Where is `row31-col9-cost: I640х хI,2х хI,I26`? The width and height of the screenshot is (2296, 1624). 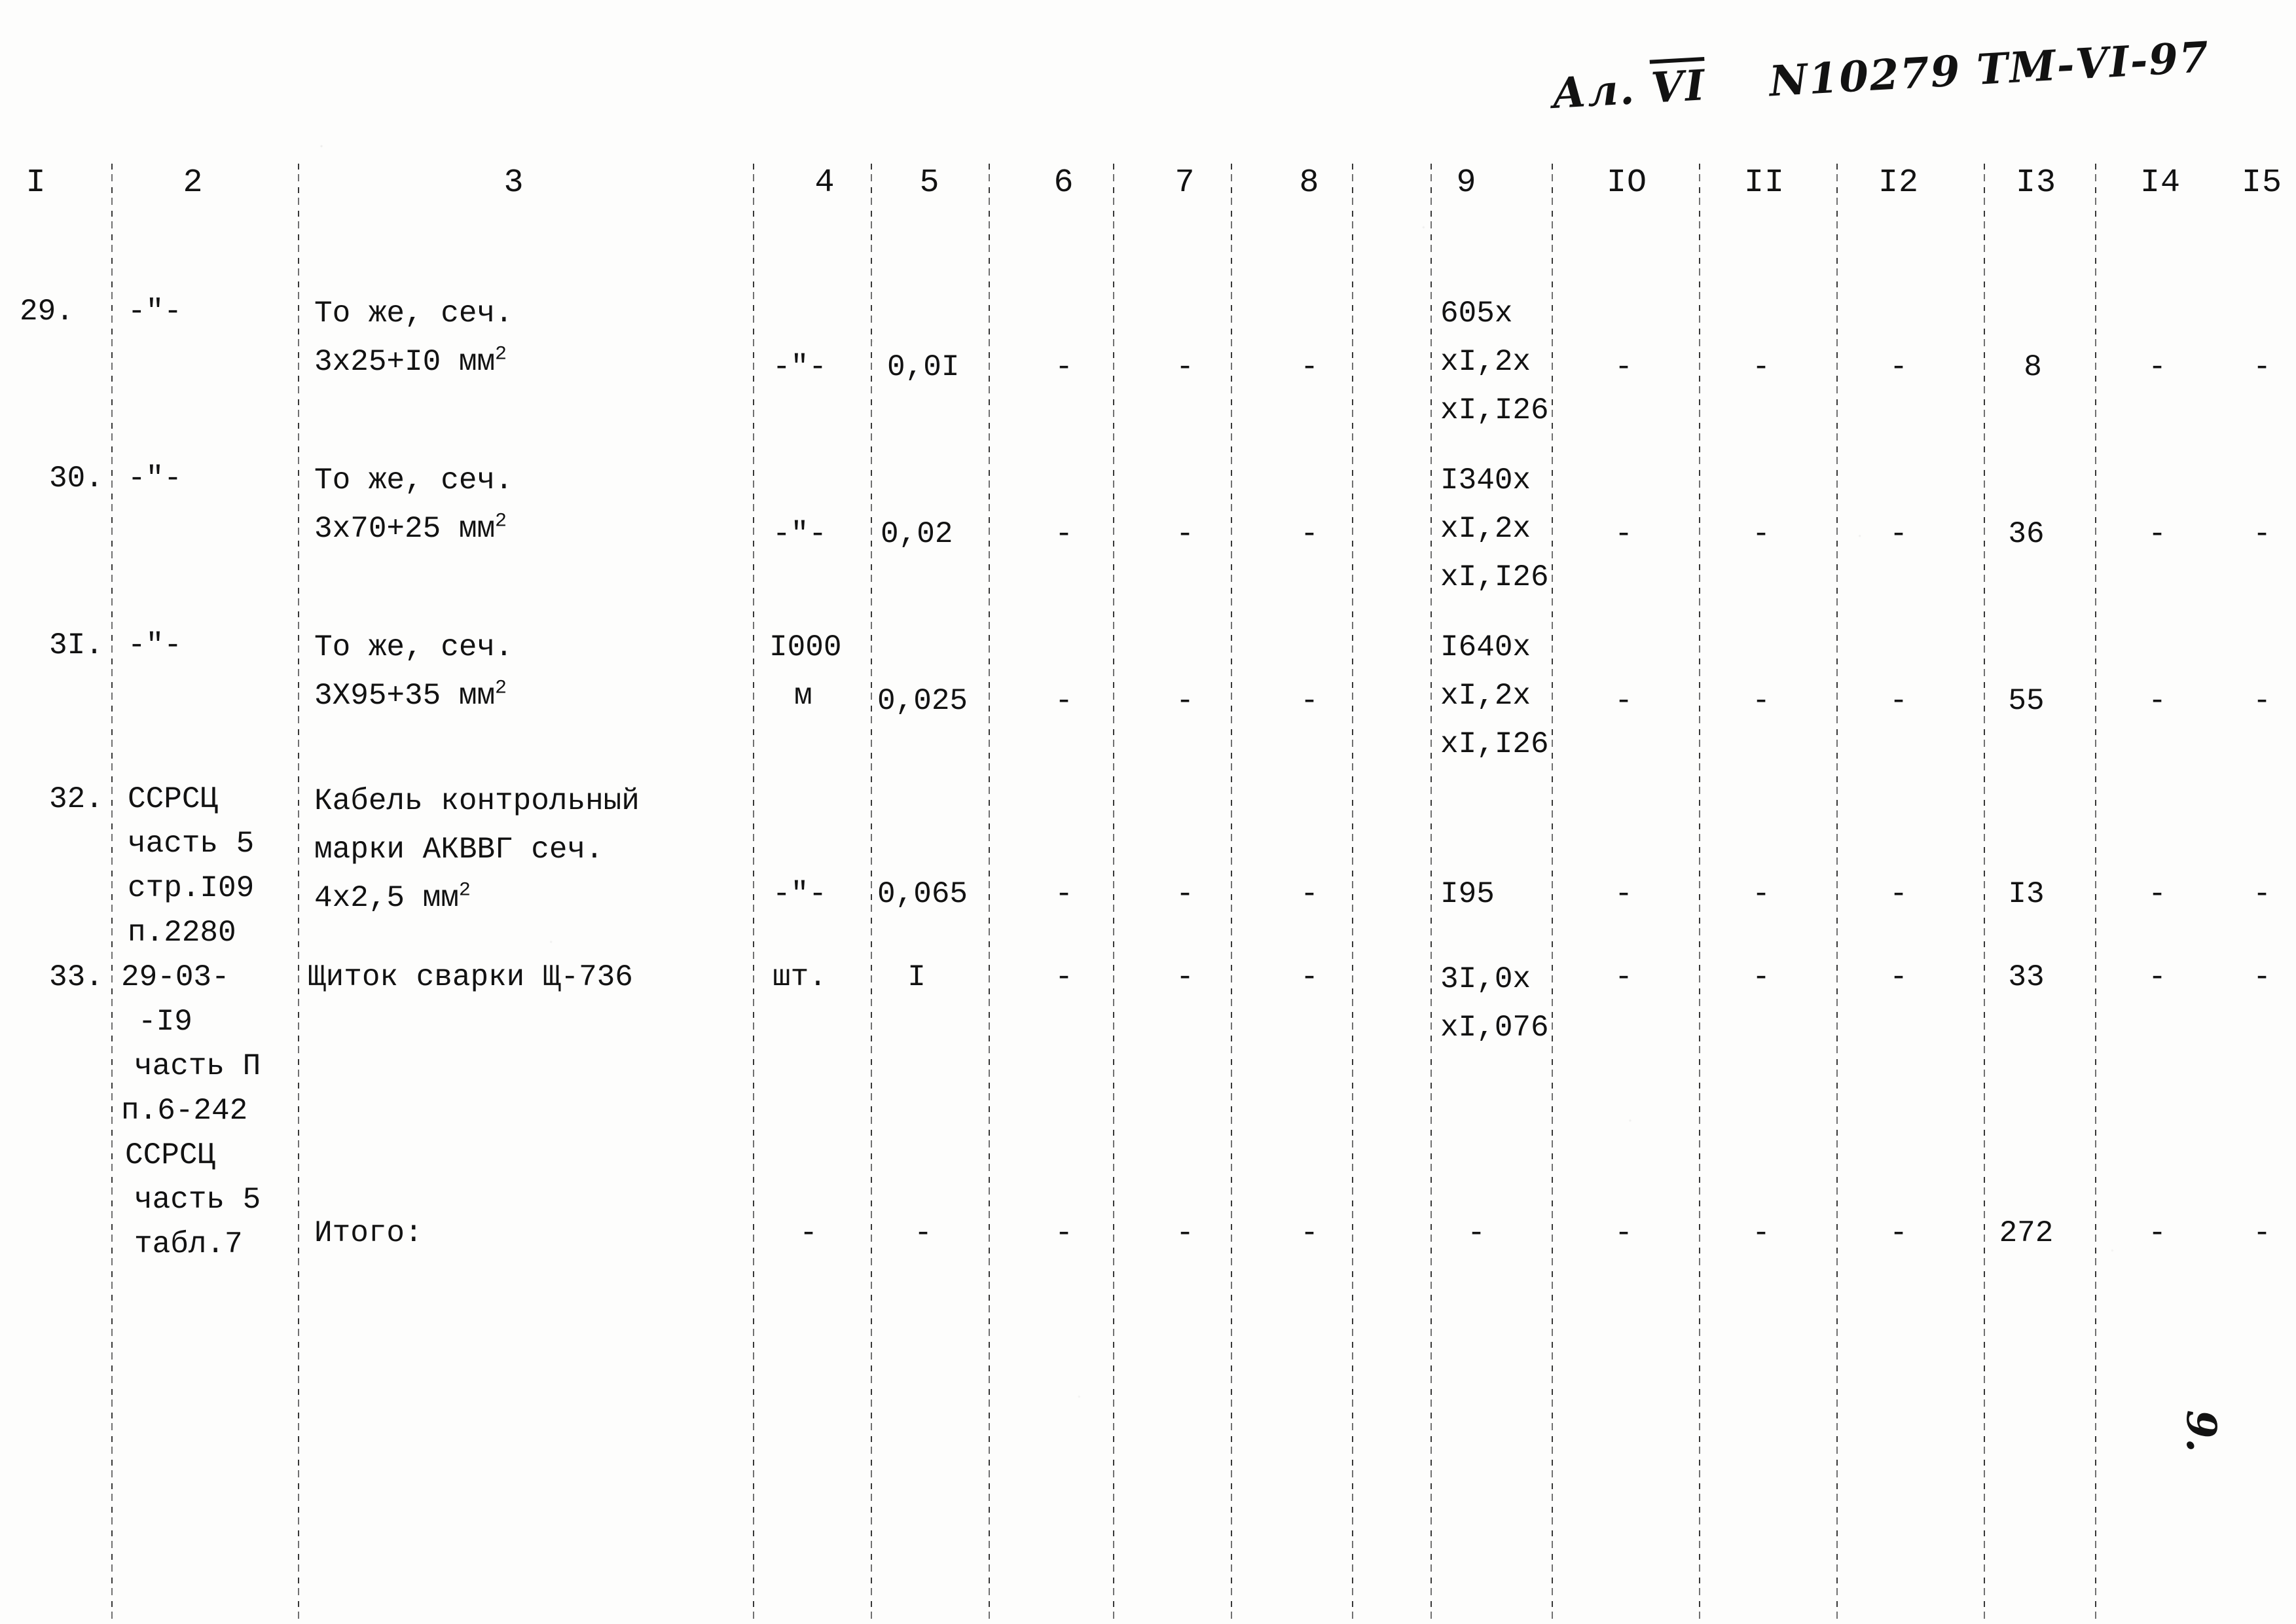 row31-col9-cost: I640х хI,2х хI,I26 is located at coordinates (1494, 695).